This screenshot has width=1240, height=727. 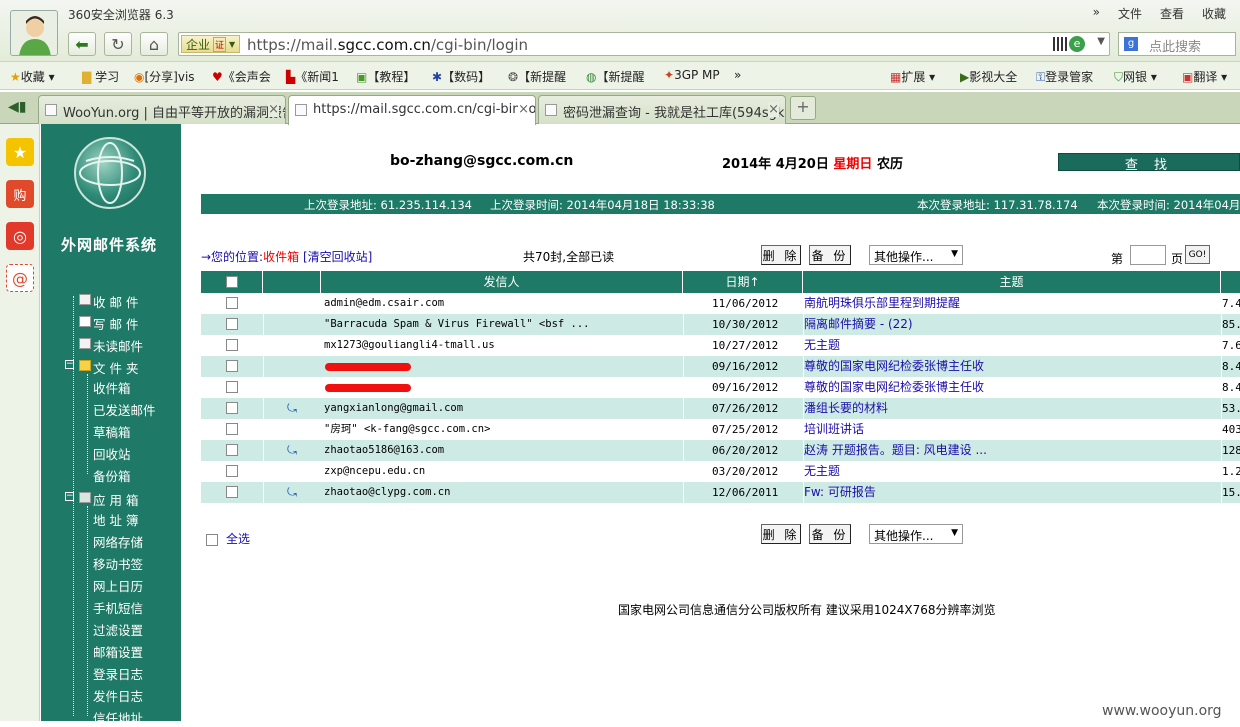 What do you see at coordinates (111, 408) in the screenshot?
I see `nav-folder-sent: 已发送邮件` at bounding box center [111, 408].